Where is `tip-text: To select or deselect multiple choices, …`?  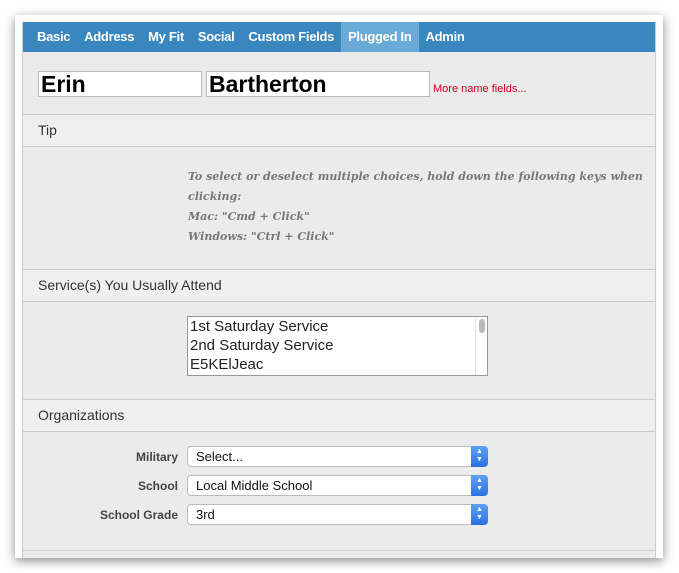
tip-text: To select or deselect multiple choices, … is located at coordinates (421, 207).